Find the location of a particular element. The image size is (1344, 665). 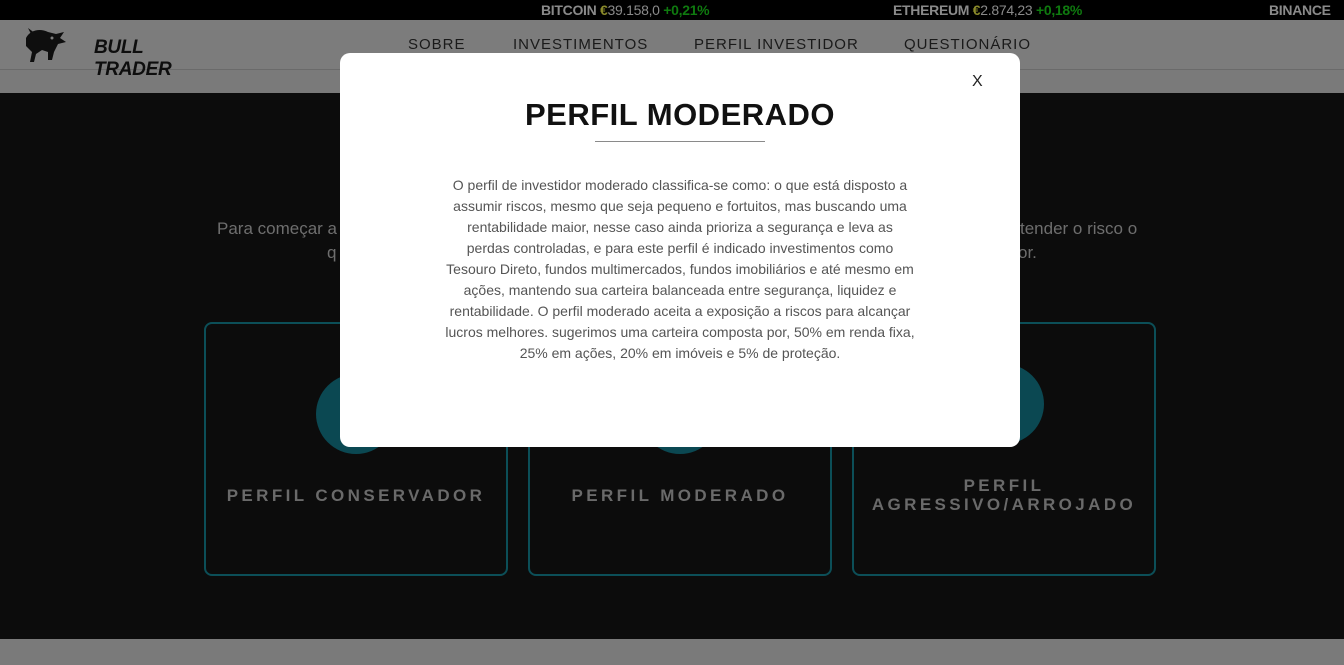

nav-questionario: QUESTIONÁRIO is located at coordinates (967, 44).